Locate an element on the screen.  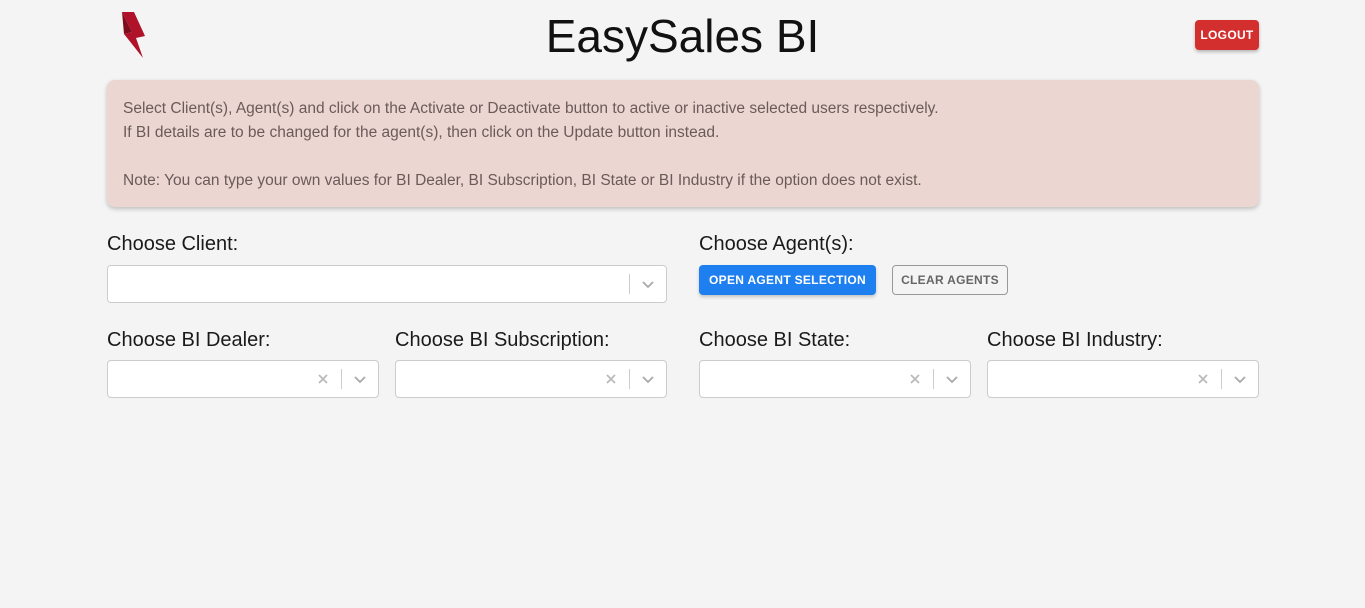
bi-state-select is located at coordinates (835, 379).